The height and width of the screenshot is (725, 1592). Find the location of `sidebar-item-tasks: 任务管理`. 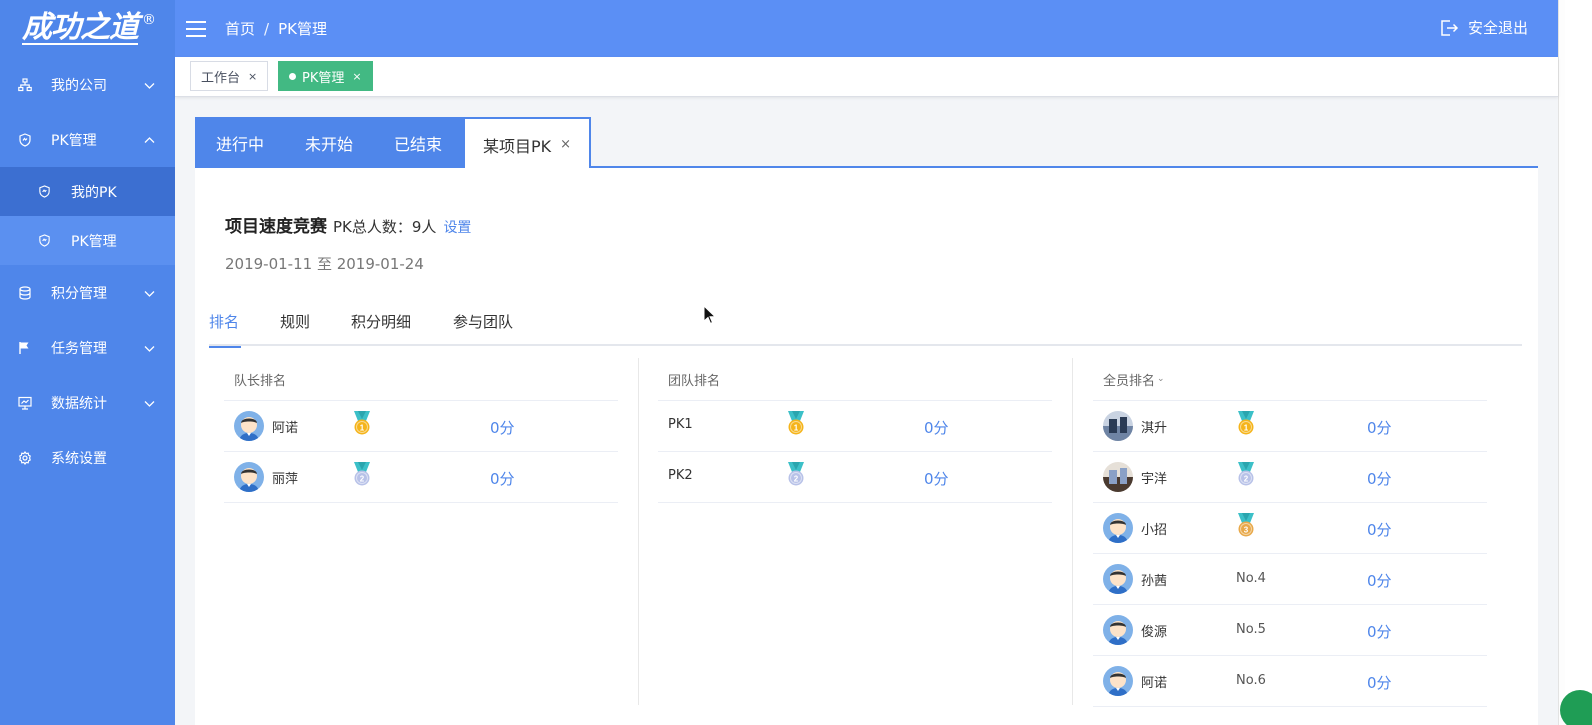

sidebar-item-tasks: 任务管理 is located at coordinates (87, 347).